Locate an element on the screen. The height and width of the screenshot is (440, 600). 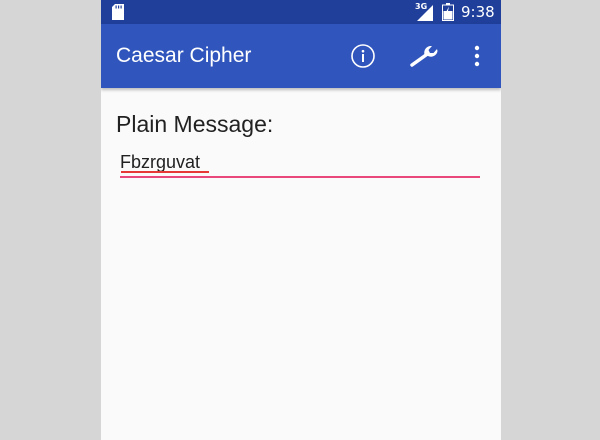
signal-indicator: 3G is located at coordinates (424, 12).